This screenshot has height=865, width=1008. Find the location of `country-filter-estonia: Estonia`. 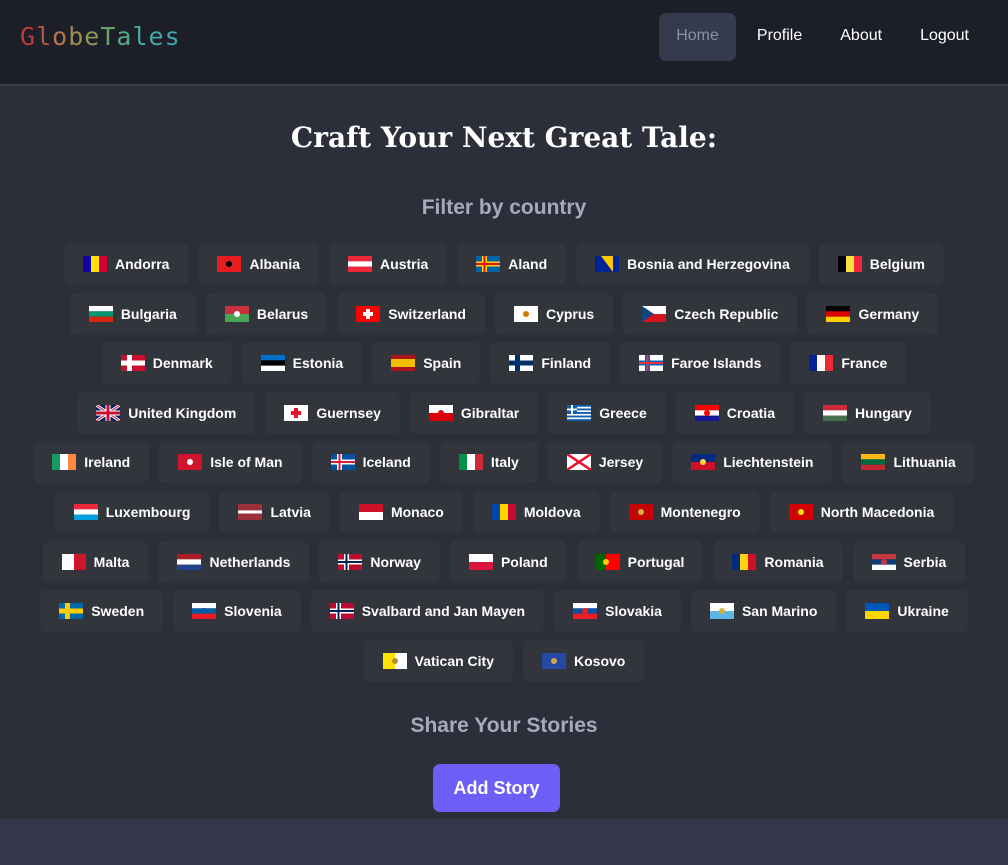

country-filter-estonia: Estonia is located at coordinates (302, 363).